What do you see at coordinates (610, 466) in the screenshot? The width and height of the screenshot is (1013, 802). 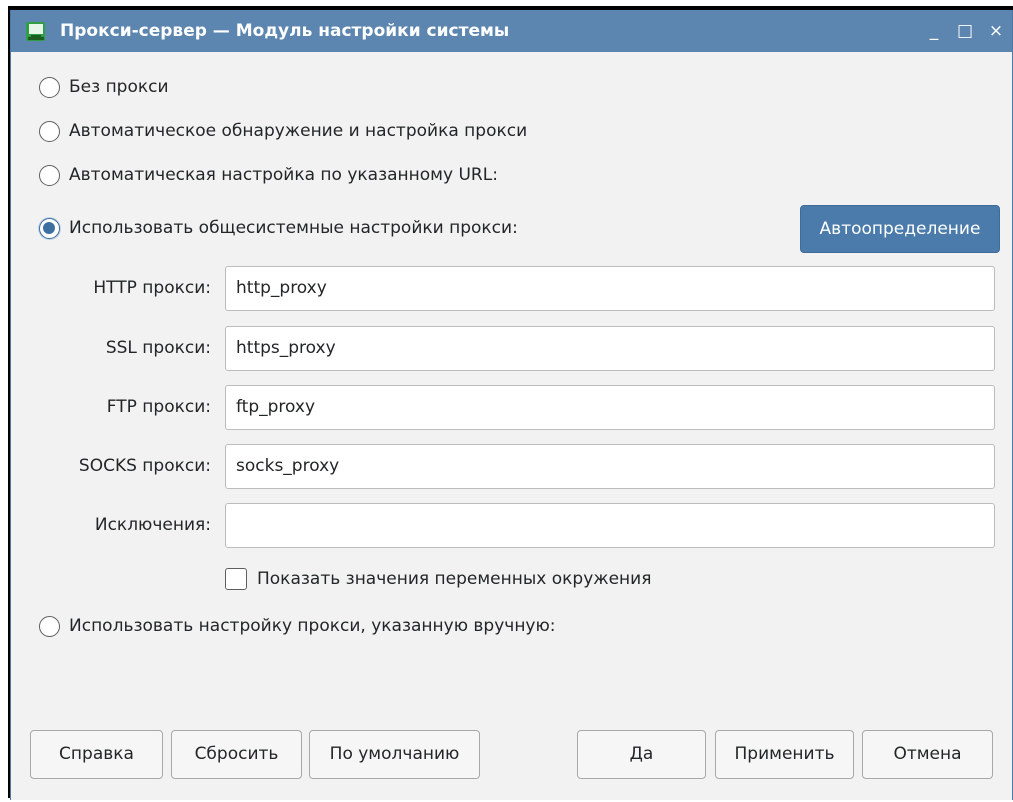 I see `socks-proxy-input: socks_proxy` at bounding box center [610, 466].